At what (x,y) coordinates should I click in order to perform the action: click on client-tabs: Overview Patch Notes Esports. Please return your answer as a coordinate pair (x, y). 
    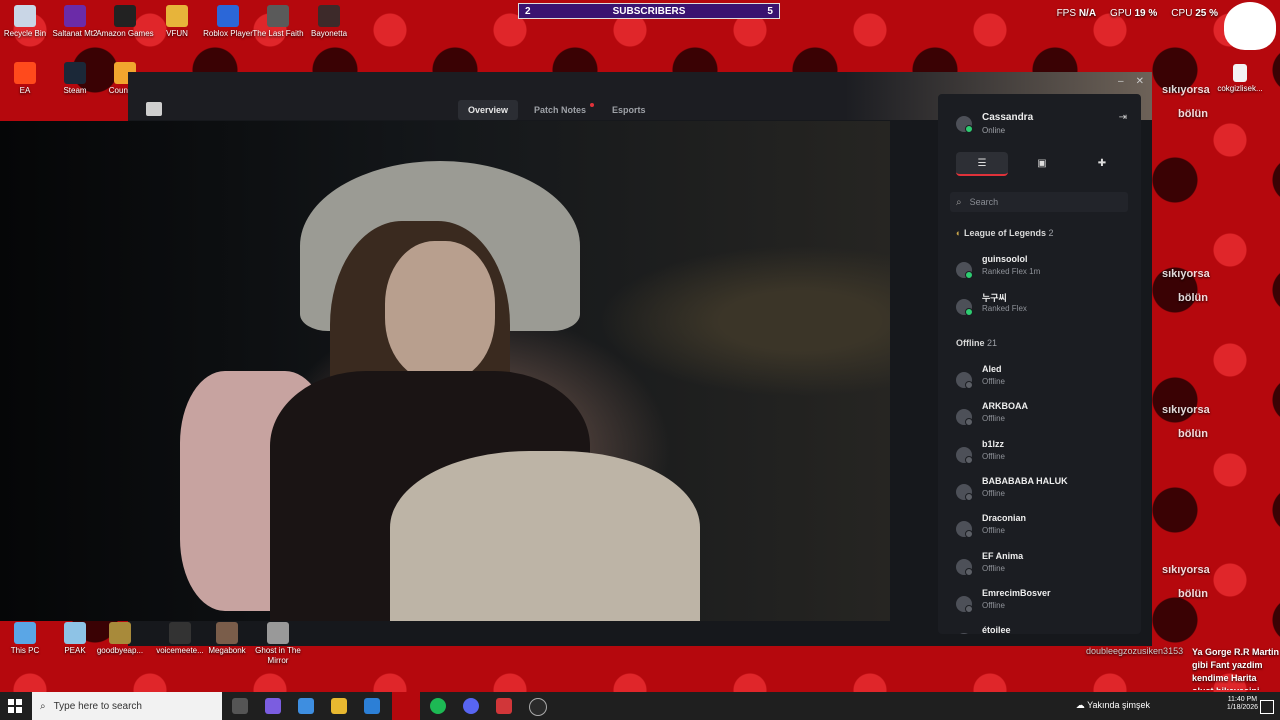
    Looking at the image, I should click on (557, 110).